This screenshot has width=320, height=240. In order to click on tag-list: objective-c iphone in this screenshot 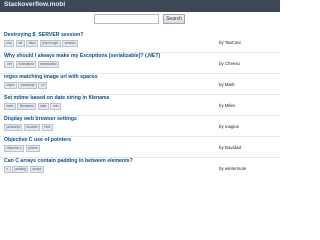, I will do `click(23, 148)`.